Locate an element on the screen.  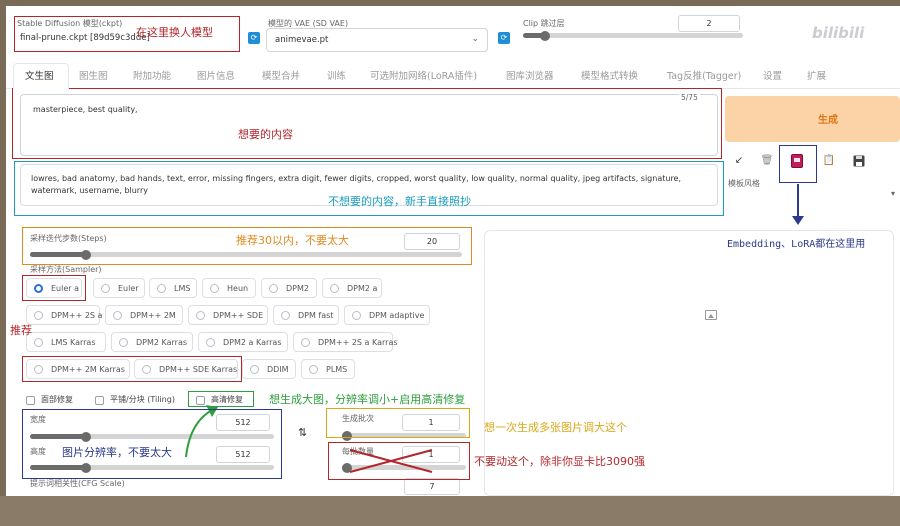
sampler-option-label: Heun is located at coordinates (238, 288).